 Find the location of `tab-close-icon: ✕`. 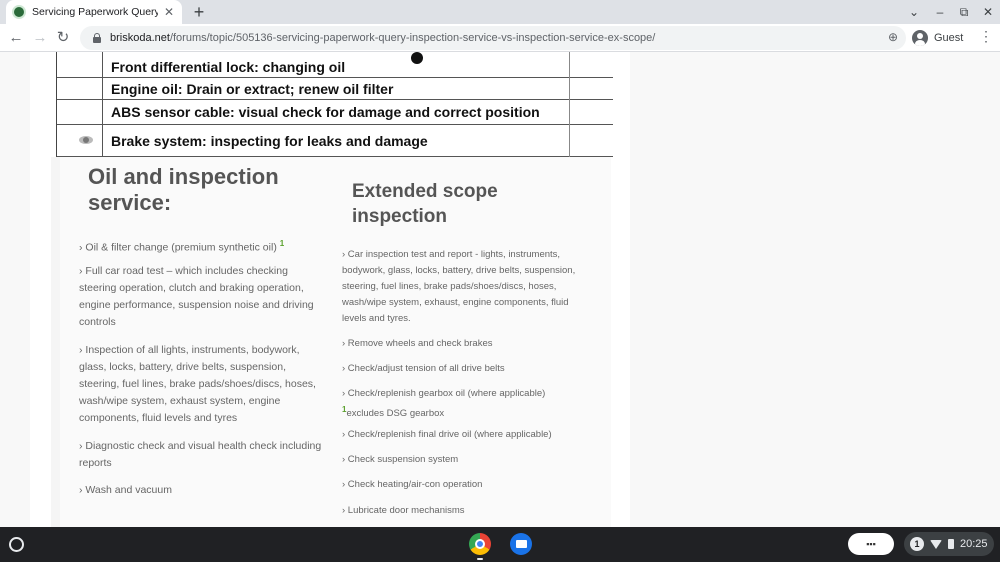

tab-close-icon: ✕ is located at coordinates (169, 12).